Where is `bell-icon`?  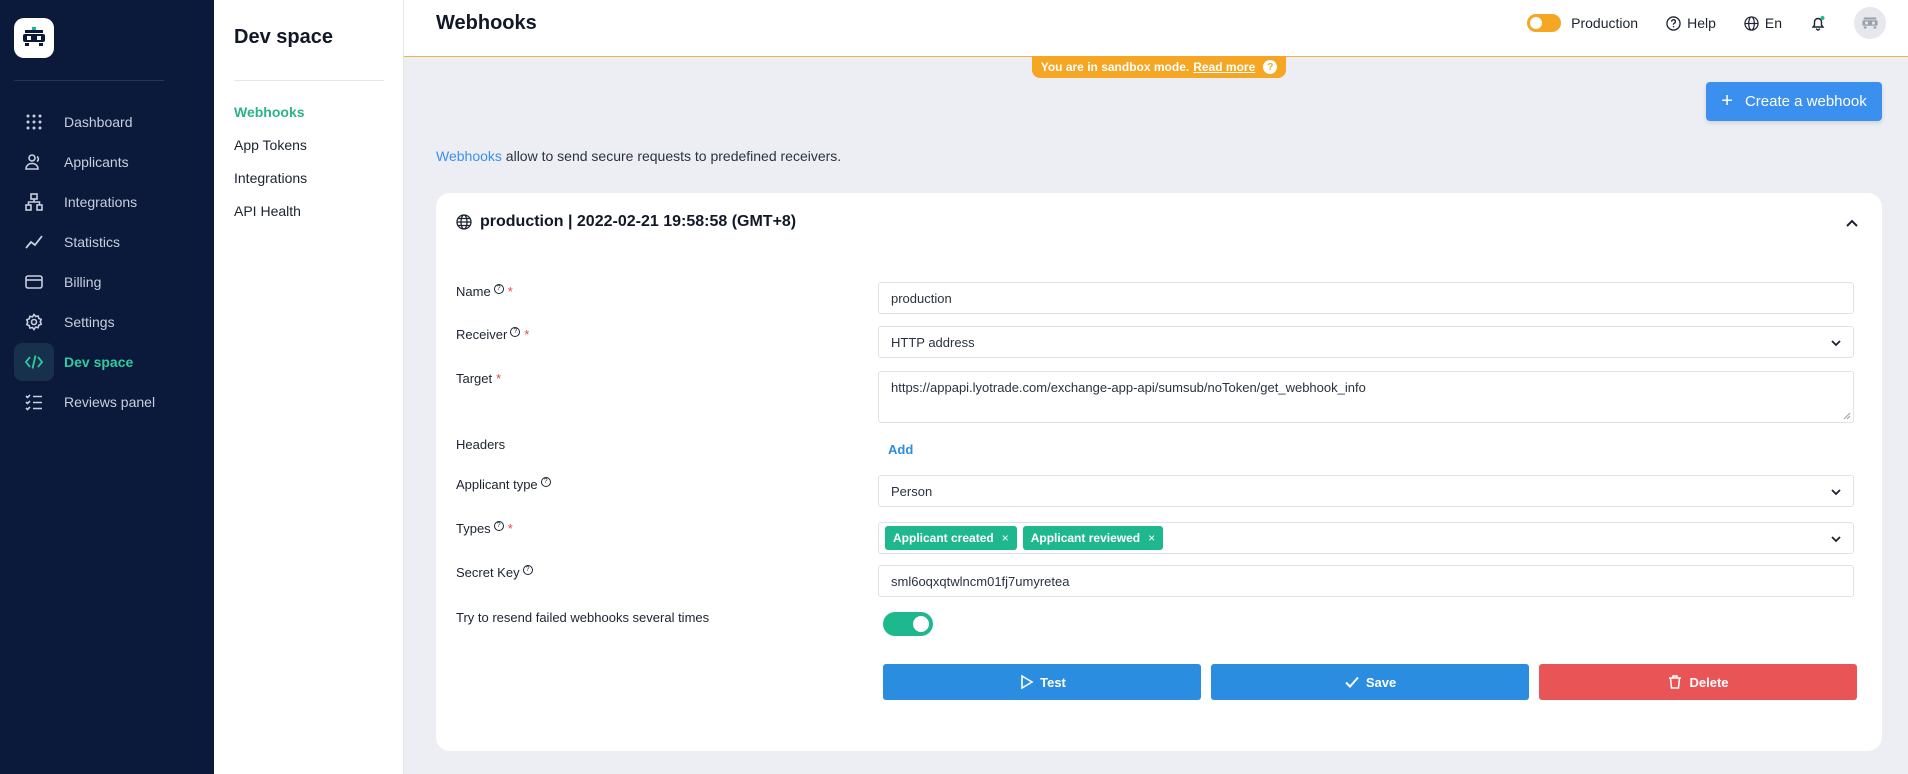
bell-icon is located at coordinates (1818, 23).